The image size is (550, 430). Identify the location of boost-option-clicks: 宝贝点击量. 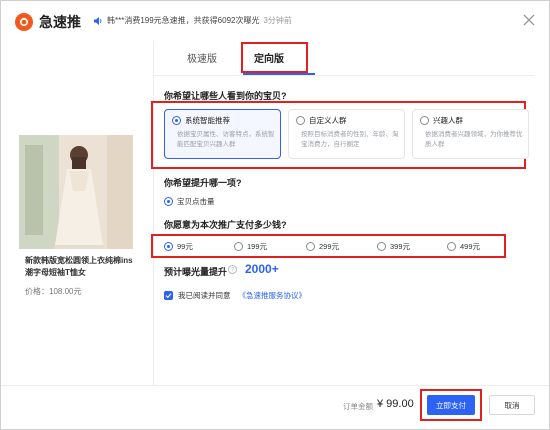
(189, 201).